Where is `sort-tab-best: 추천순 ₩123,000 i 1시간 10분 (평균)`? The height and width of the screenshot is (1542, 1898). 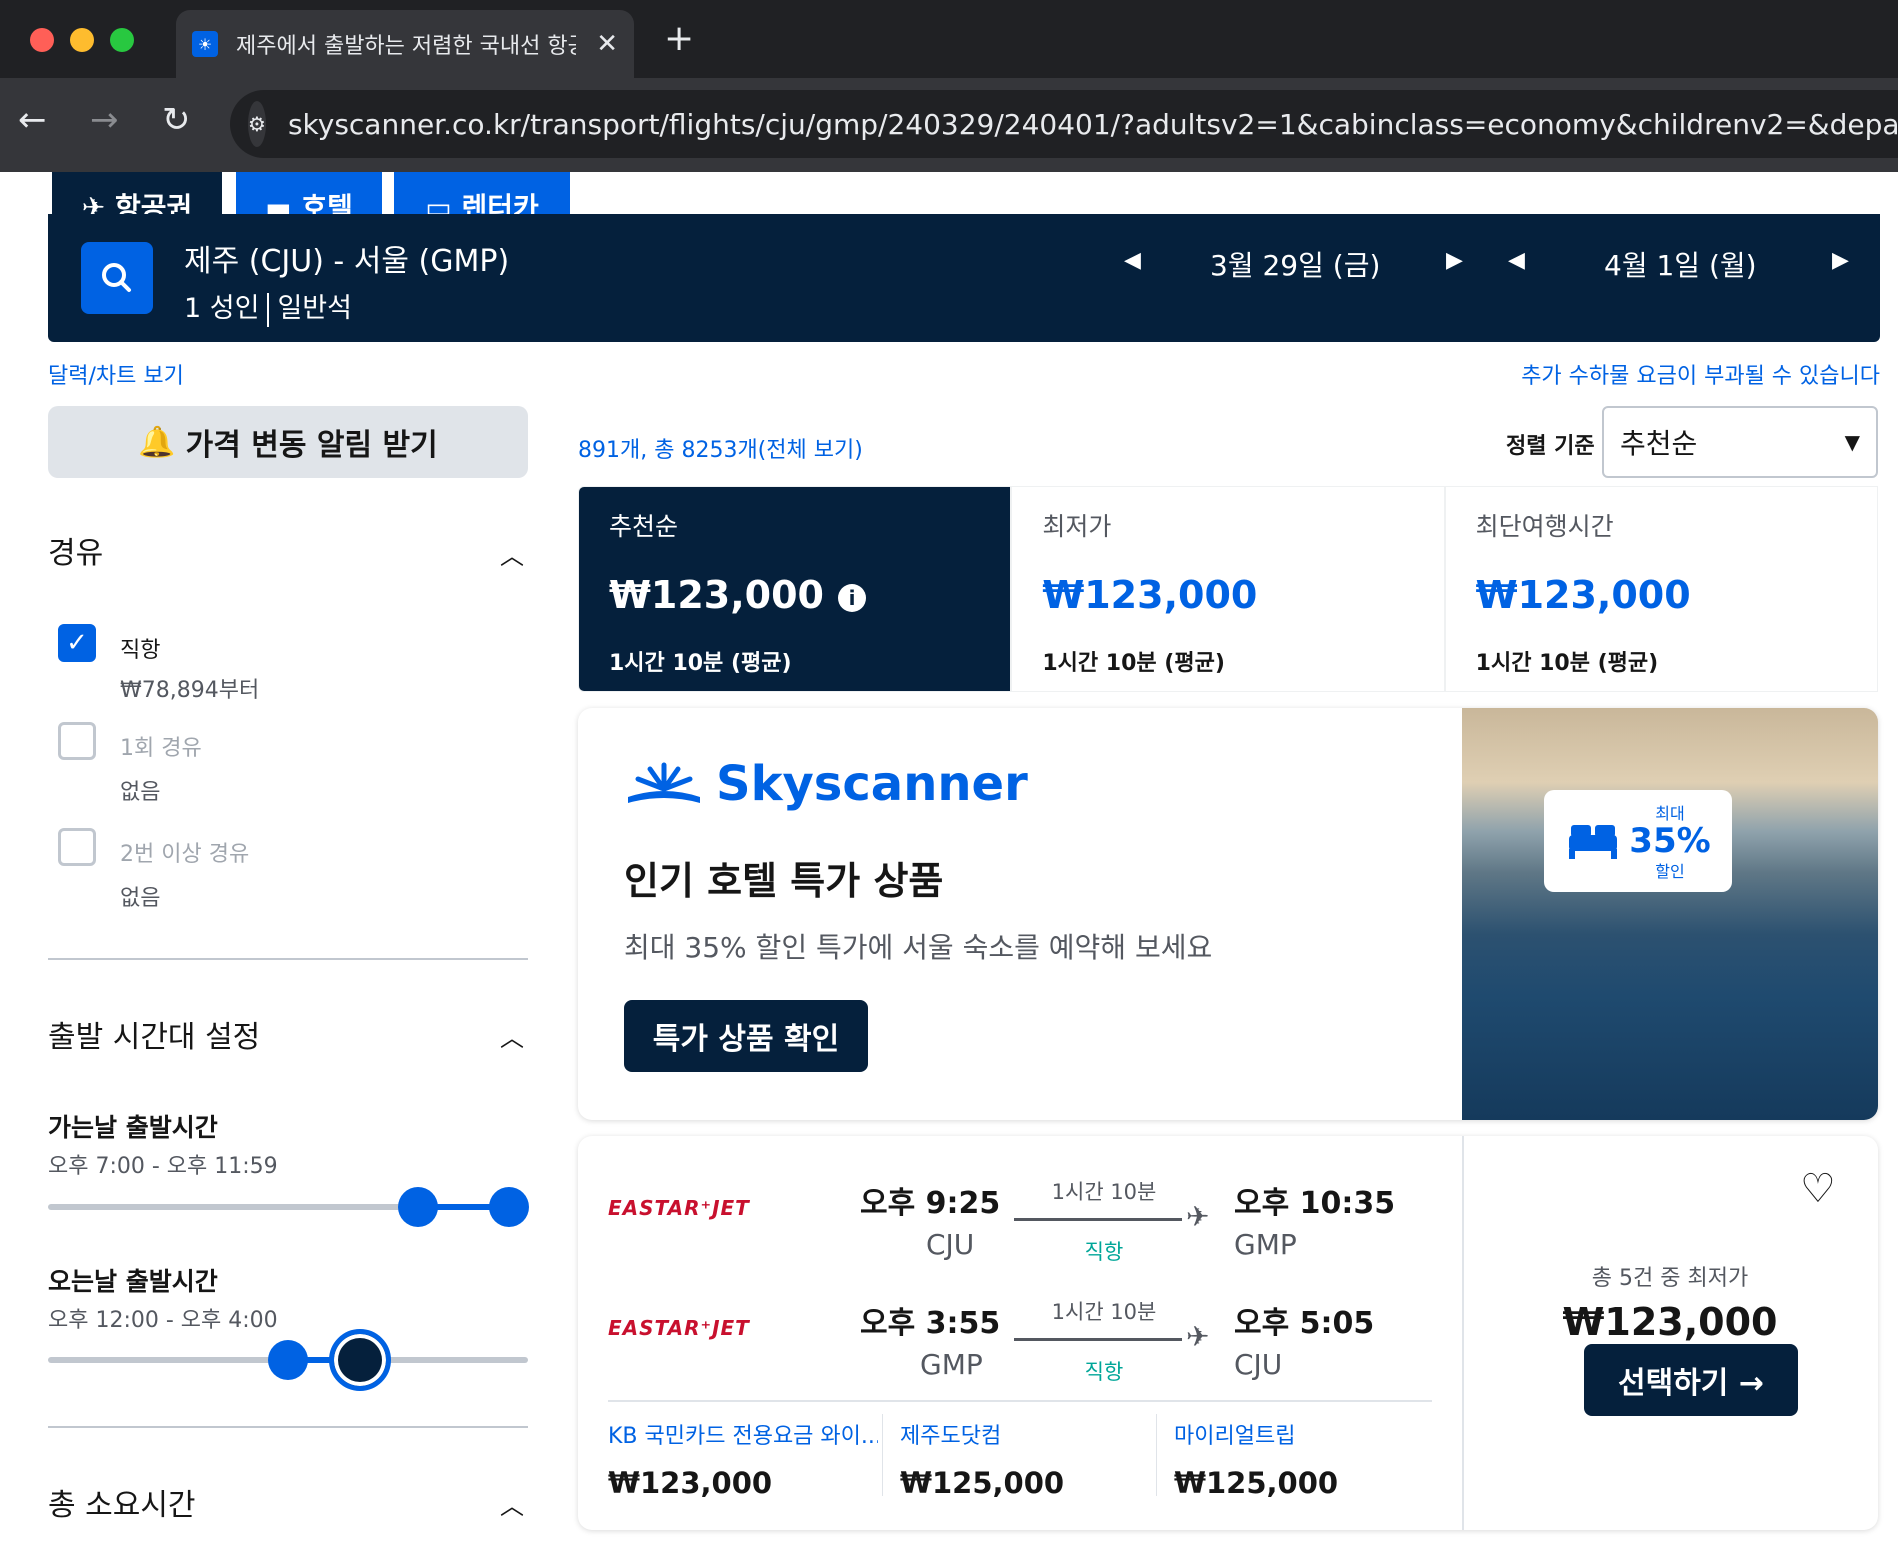
sort-tab-best: 추천순 ₩123,000 i 1시간 10분 (평균) is located at coordinates (795, 589).